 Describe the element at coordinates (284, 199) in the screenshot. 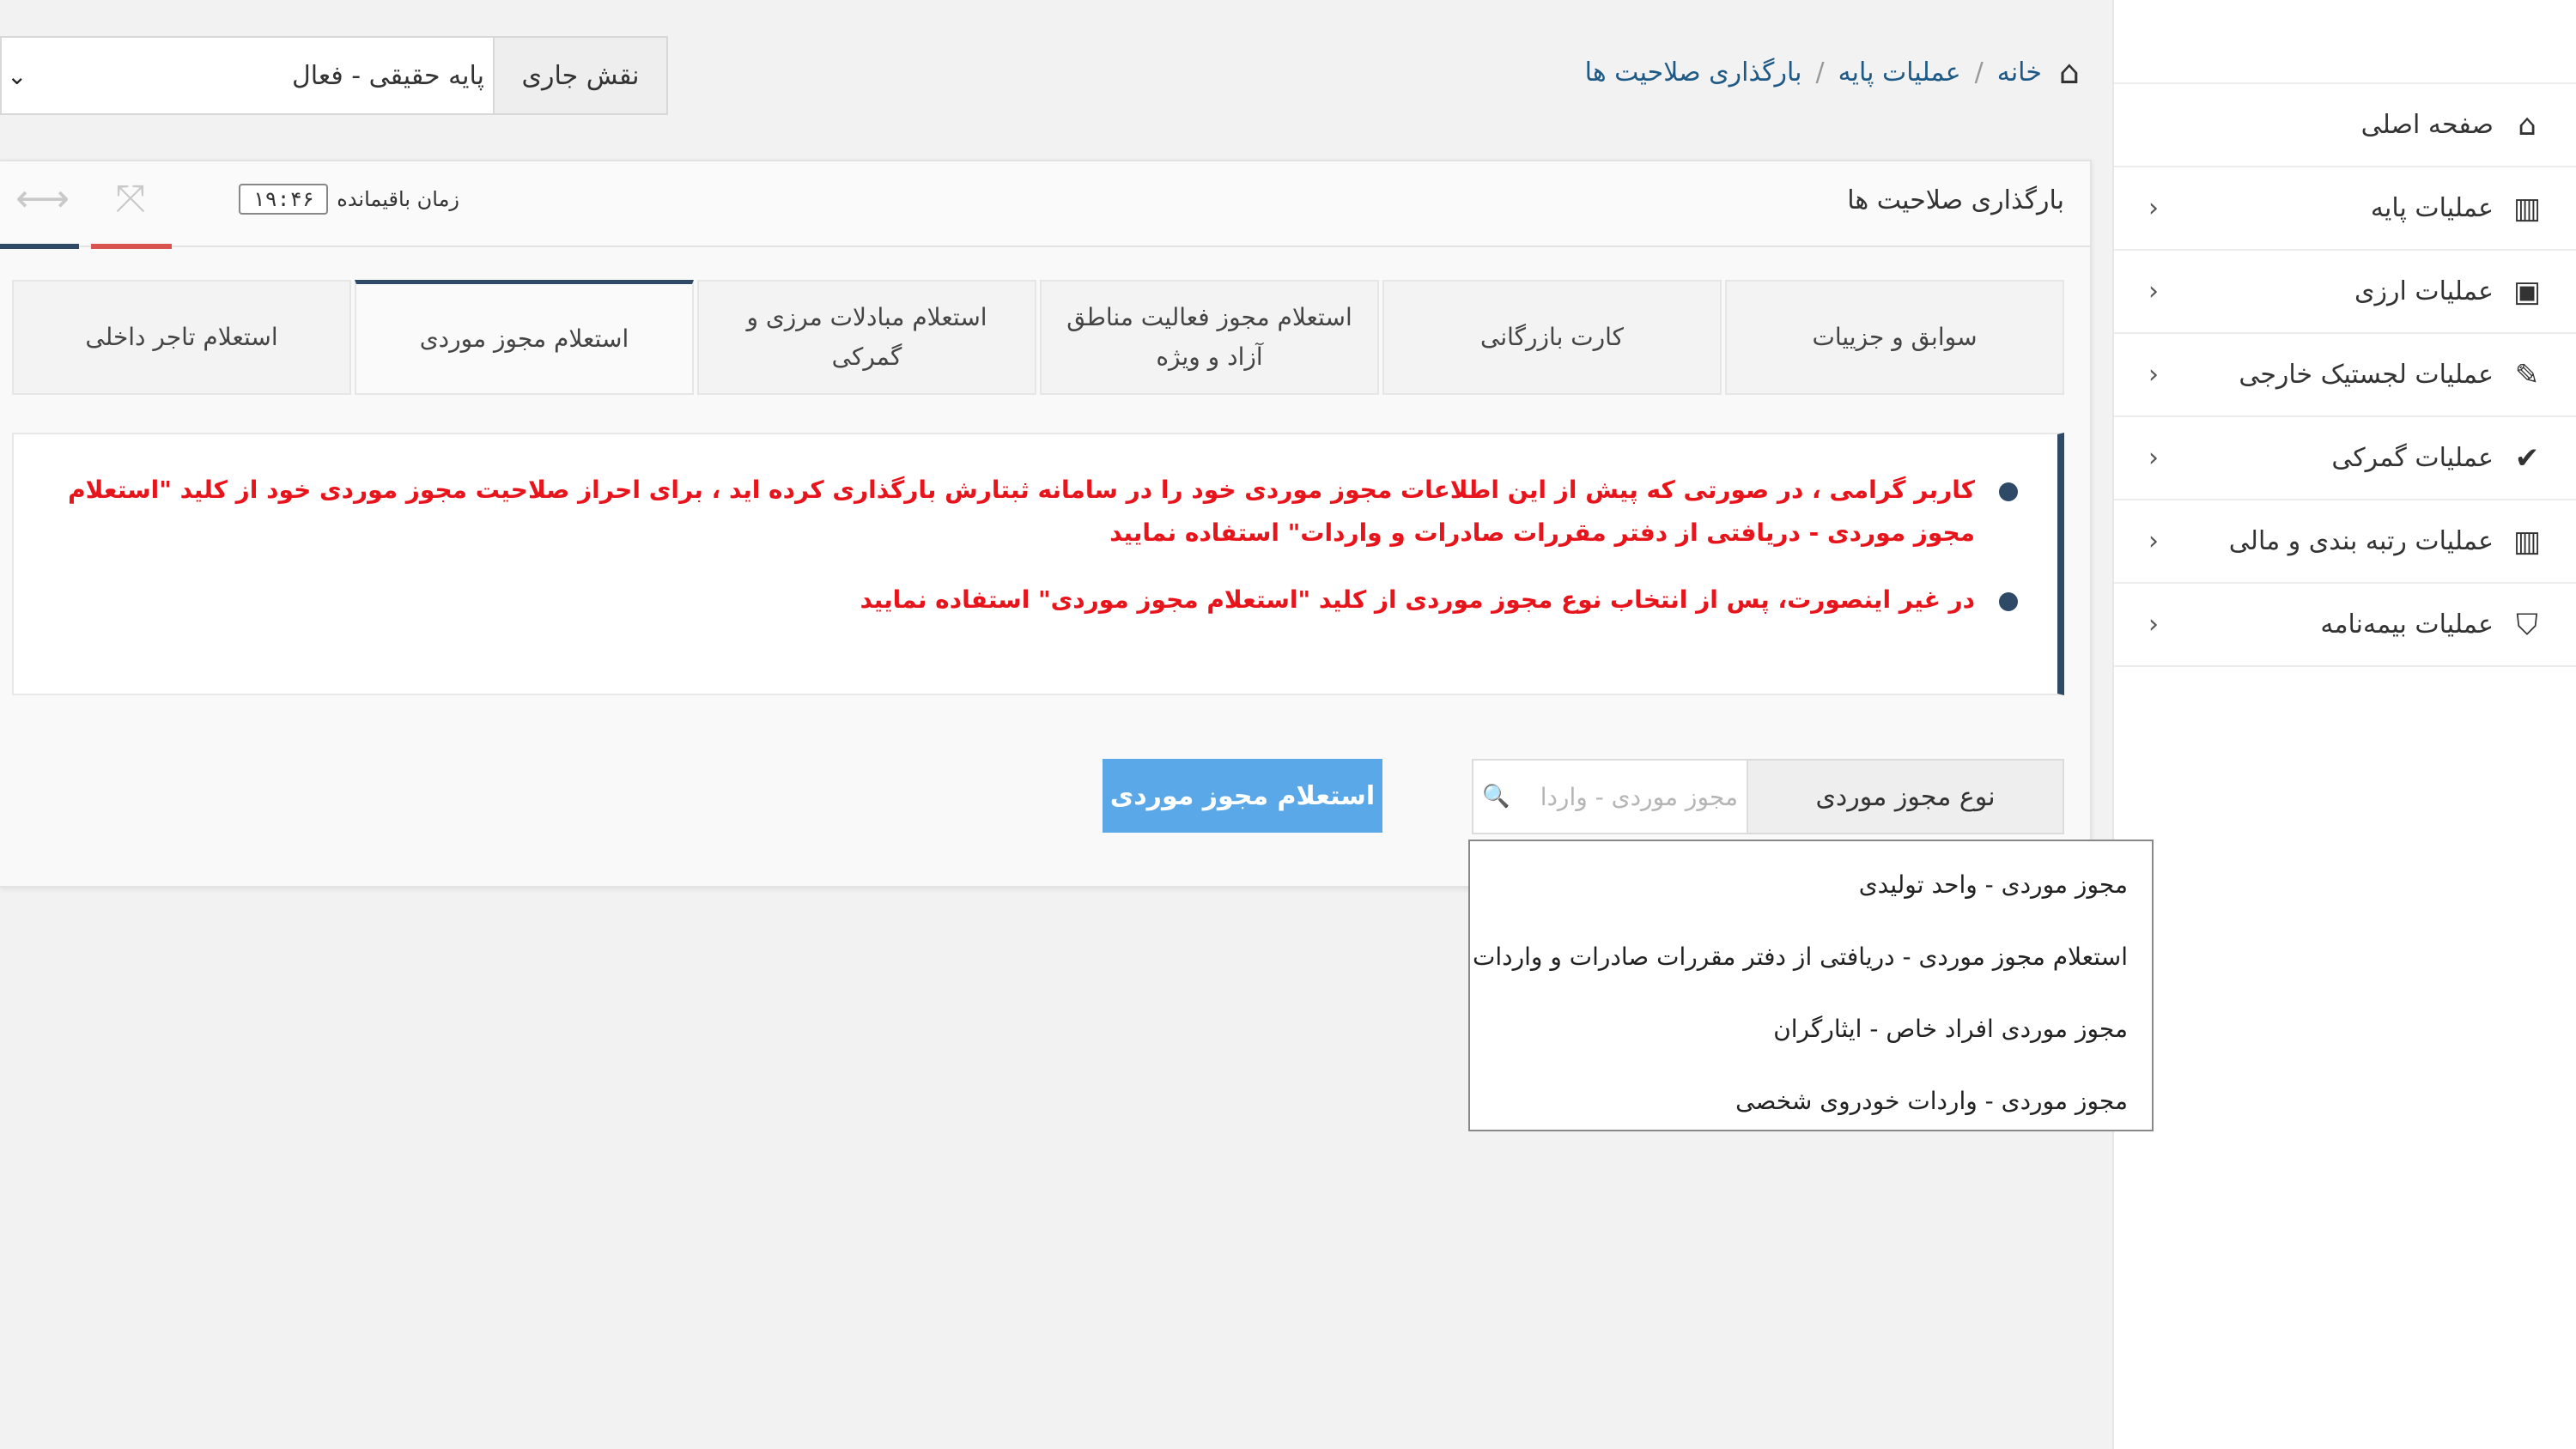

I see `timer-value: ۱۹:۴۶` at that location.